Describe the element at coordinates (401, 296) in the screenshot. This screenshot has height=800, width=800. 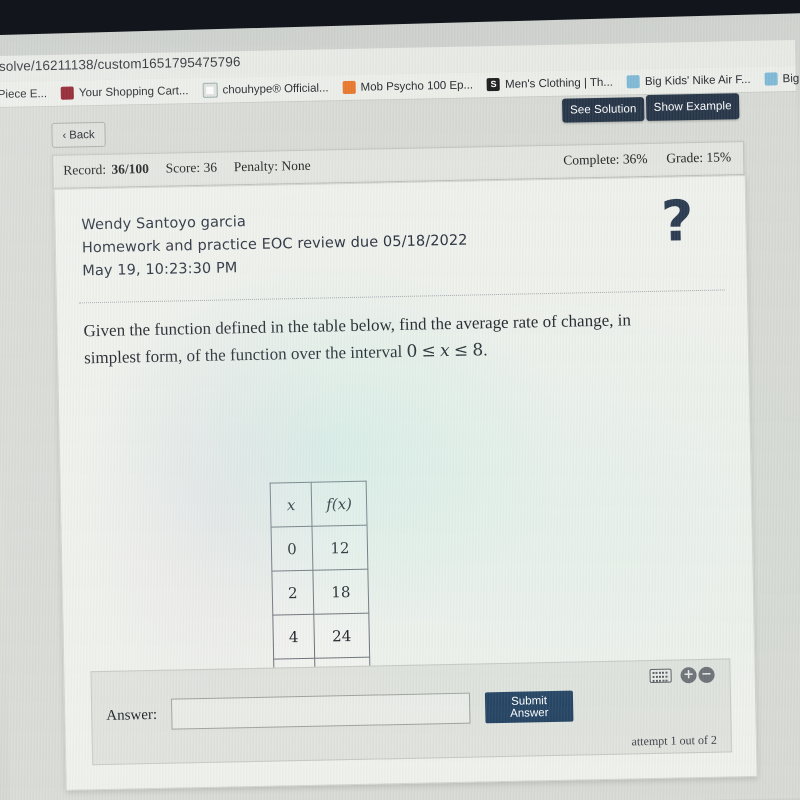
I see `header-divider` at that location.